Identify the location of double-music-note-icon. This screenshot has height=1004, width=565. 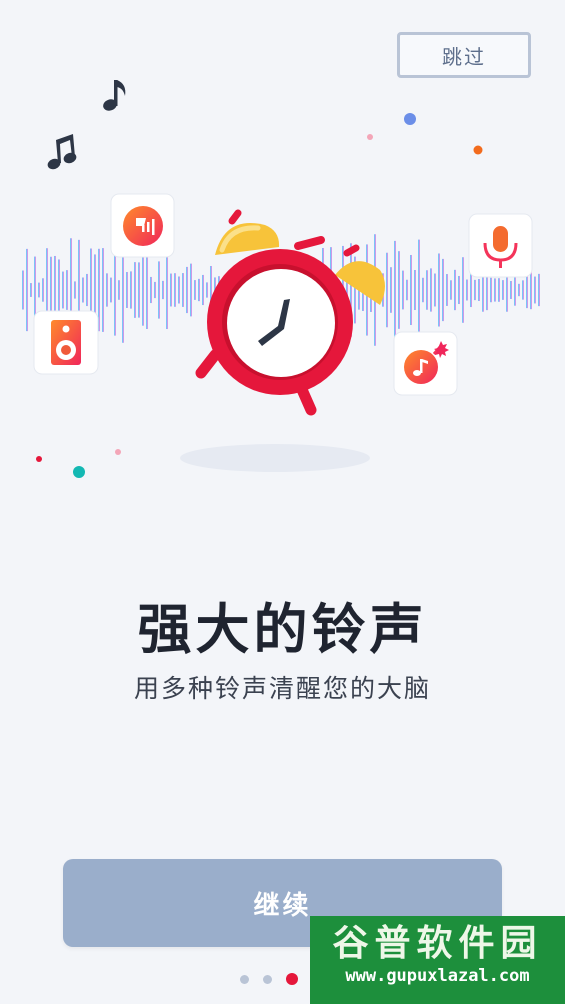
(62, 152).